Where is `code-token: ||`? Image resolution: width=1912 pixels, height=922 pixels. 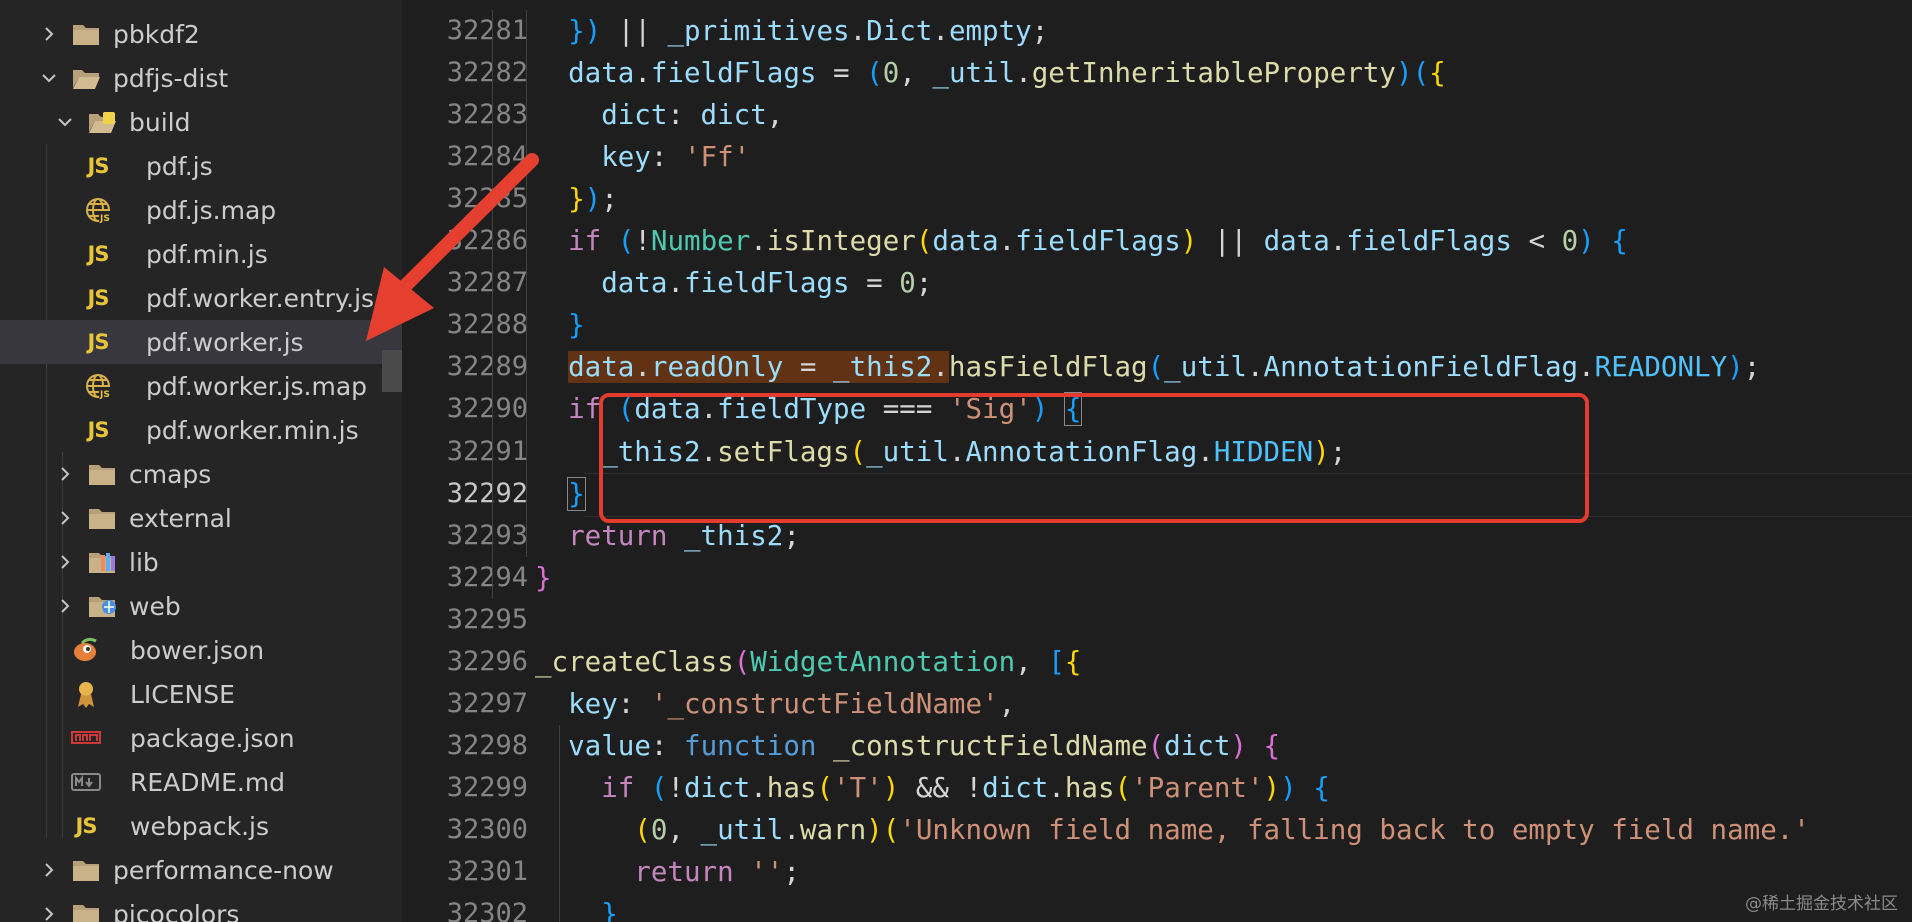
code-token: || is located at coordinates (1230, 241).